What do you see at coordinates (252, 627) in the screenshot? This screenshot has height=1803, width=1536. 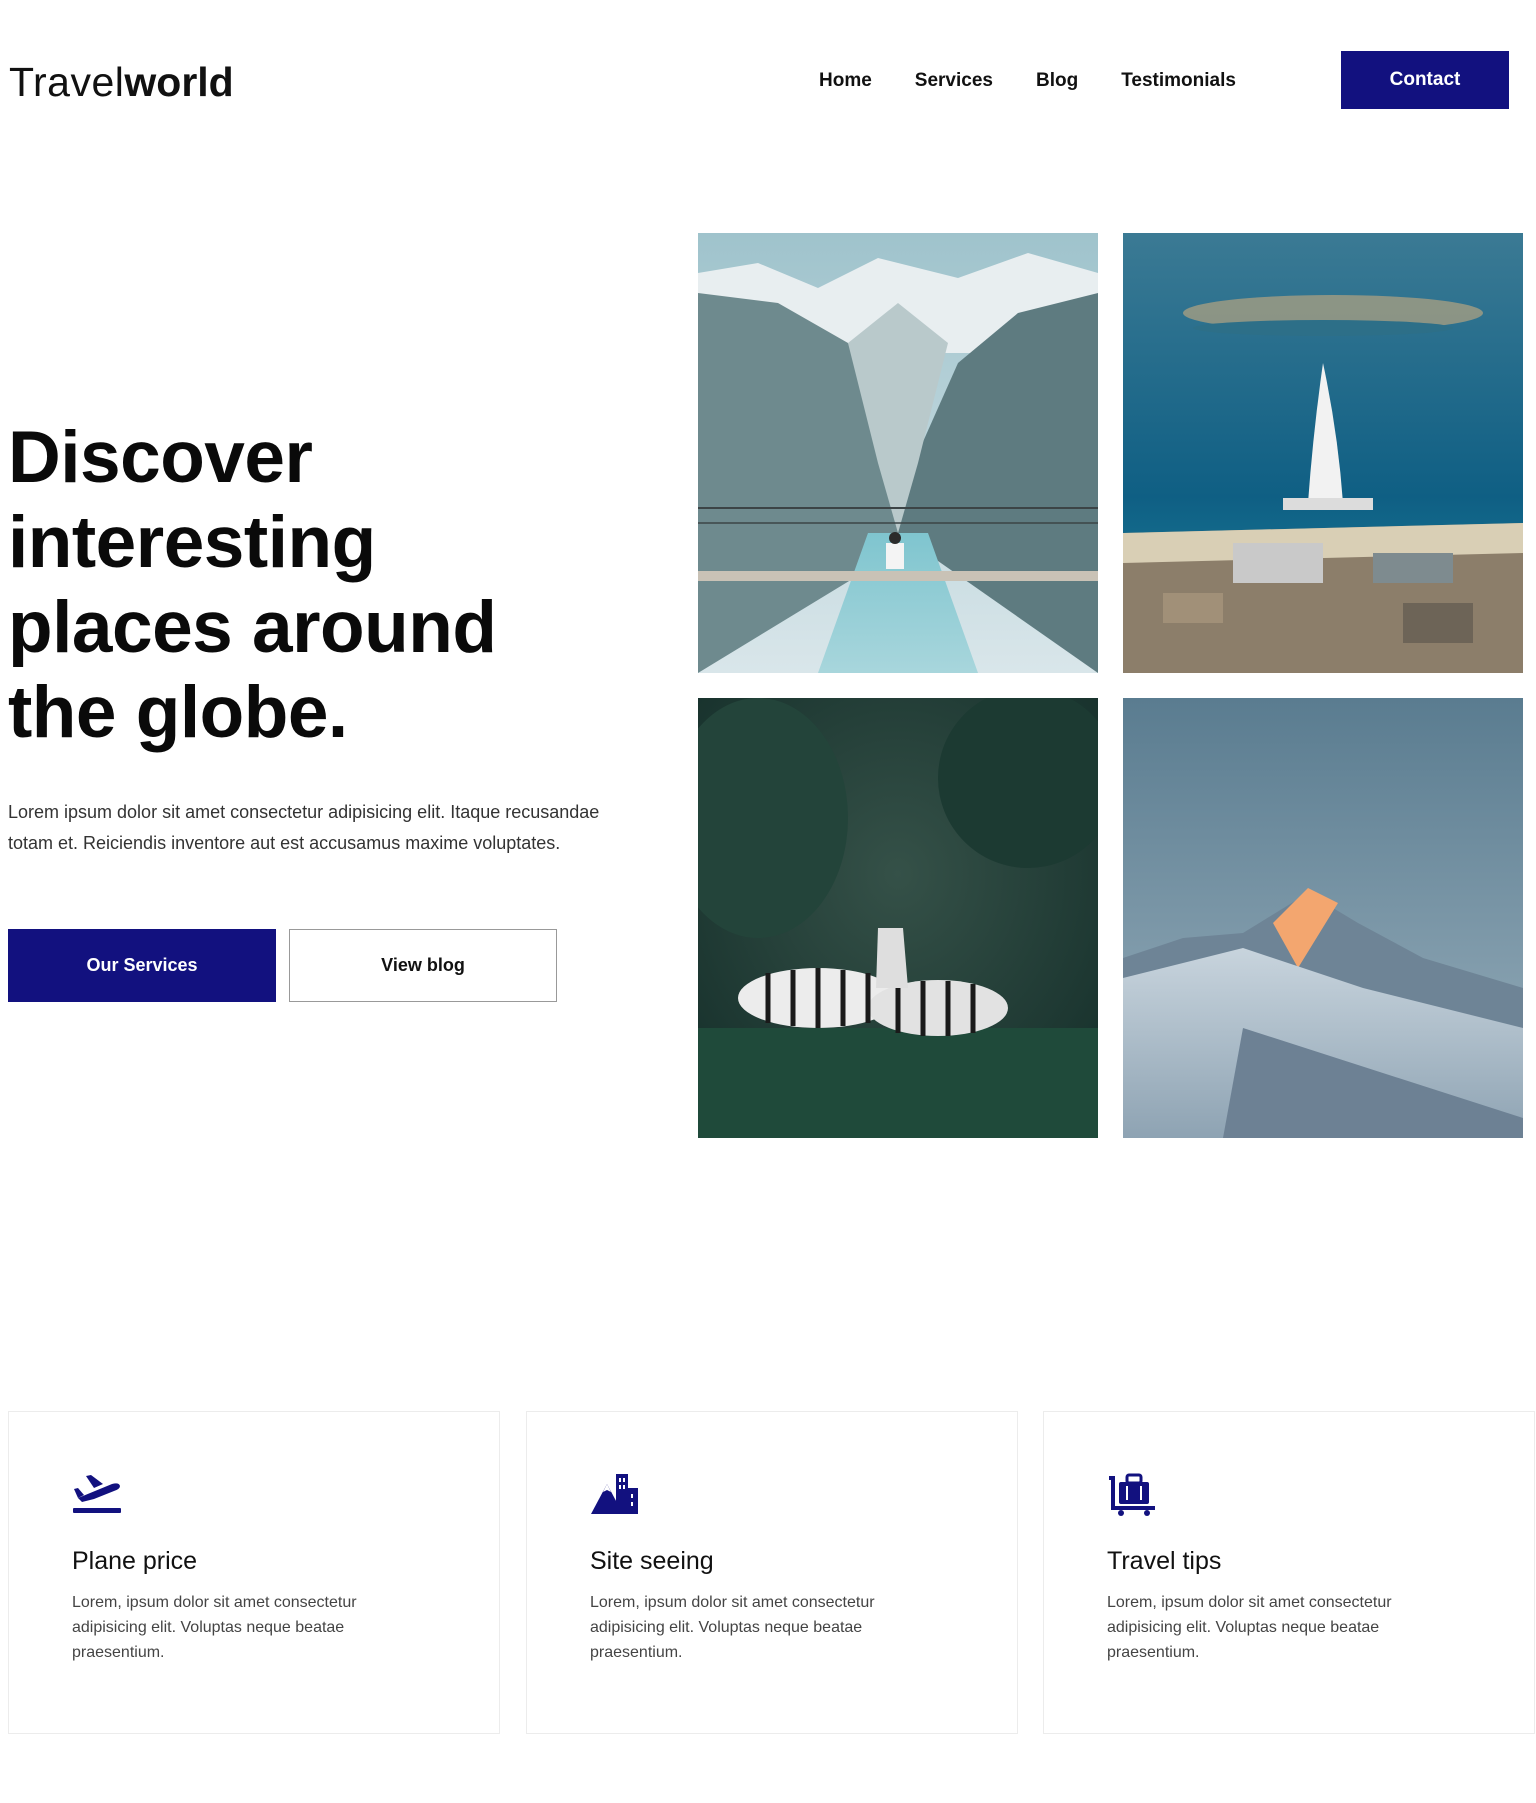 I see `hero-title-line: places around` at bounding box center [252, 627].